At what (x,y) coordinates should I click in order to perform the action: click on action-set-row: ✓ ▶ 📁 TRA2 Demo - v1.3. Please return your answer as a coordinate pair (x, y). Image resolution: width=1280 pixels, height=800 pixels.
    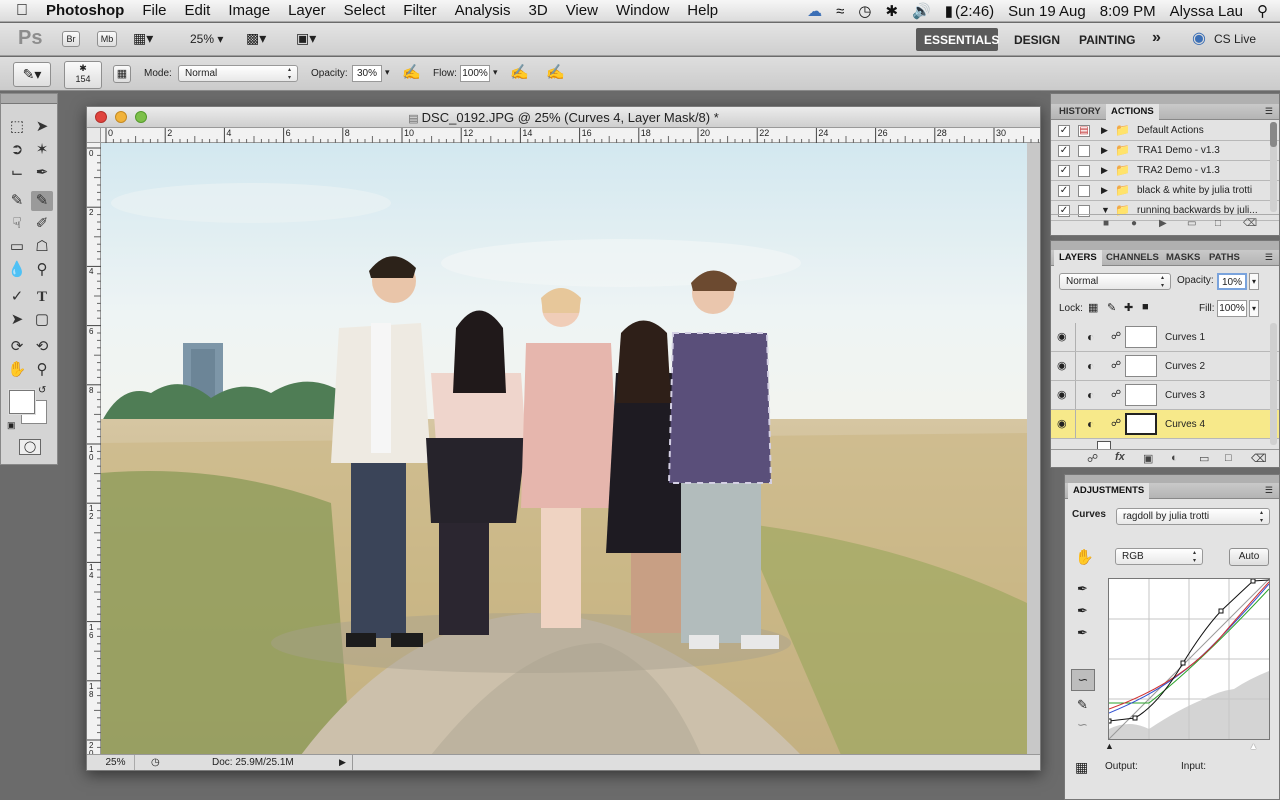
    Looking at the image, I should click on (1165, 171).